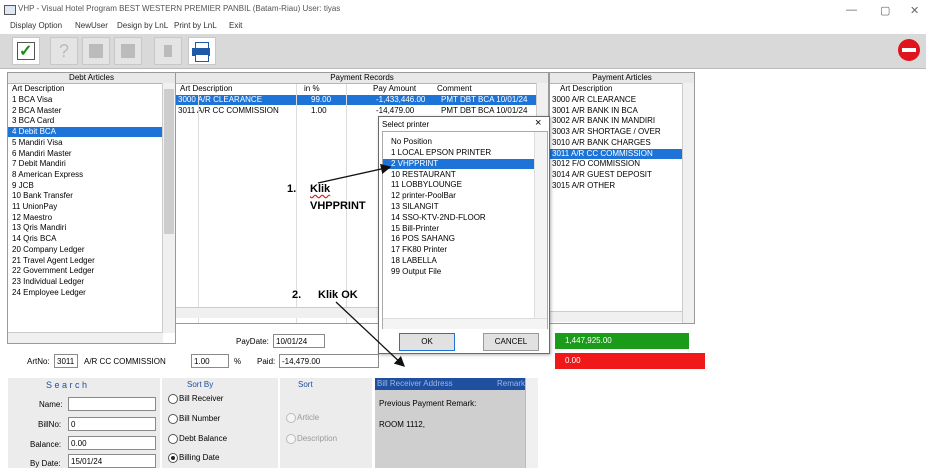  I want to click on annotation-arrows, so click(361, 265).